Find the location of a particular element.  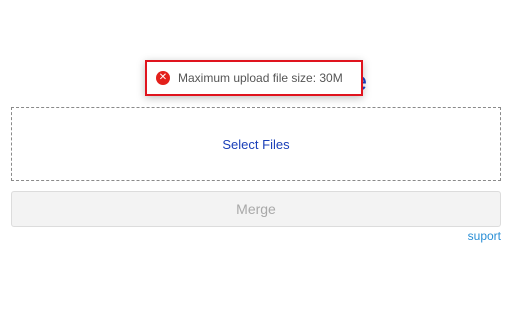

select-files-button: Select Files is located at coordinates (255, 144).